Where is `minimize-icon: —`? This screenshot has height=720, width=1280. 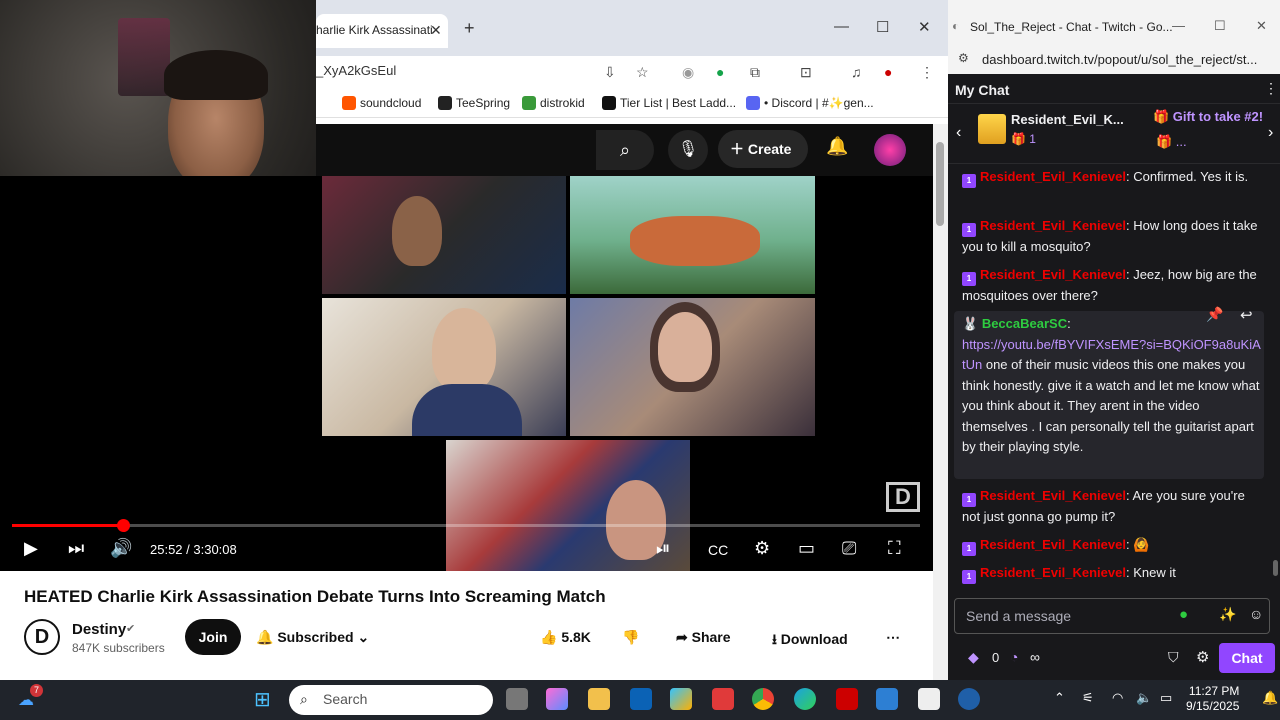 minimize-icon: — is located at coordinates (841, 26).